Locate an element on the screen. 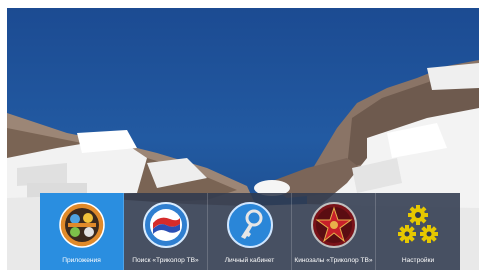  cinema-star-icon is located at coordinates (334, 225).